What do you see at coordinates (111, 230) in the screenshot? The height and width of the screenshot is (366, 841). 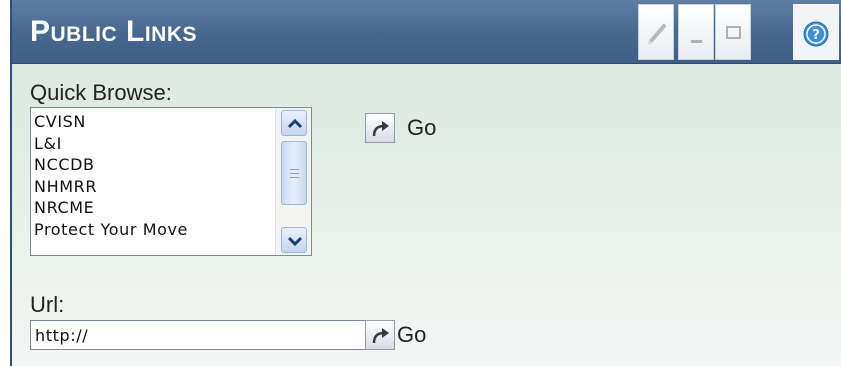 I see `listbox-option: Protect Your Move` at bounding box center [111, 230].